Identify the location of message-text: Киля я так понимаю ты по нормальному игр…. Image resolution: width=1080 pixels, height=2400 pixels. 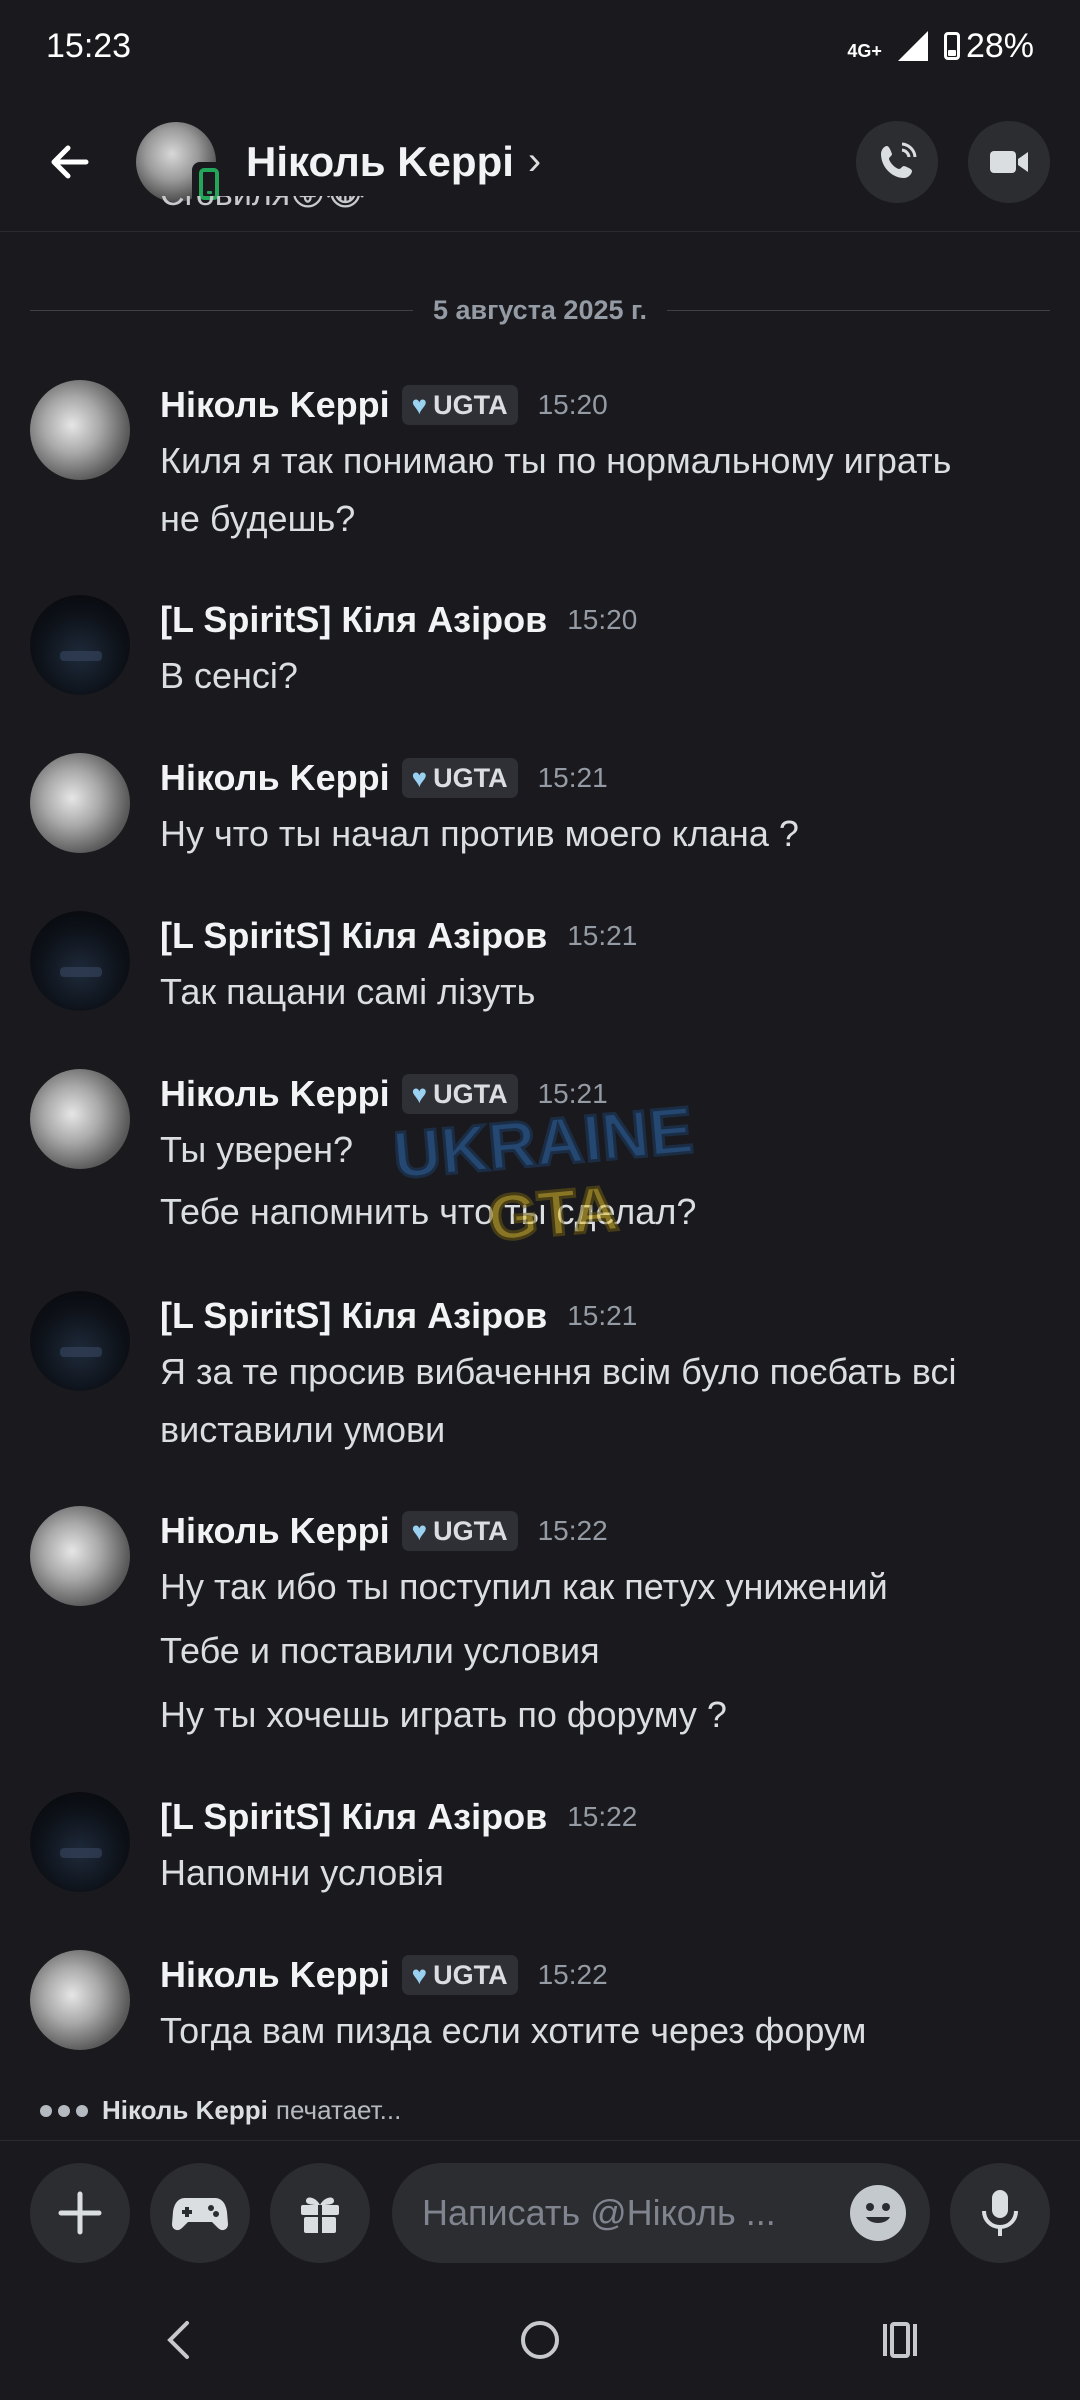
(556, 460).